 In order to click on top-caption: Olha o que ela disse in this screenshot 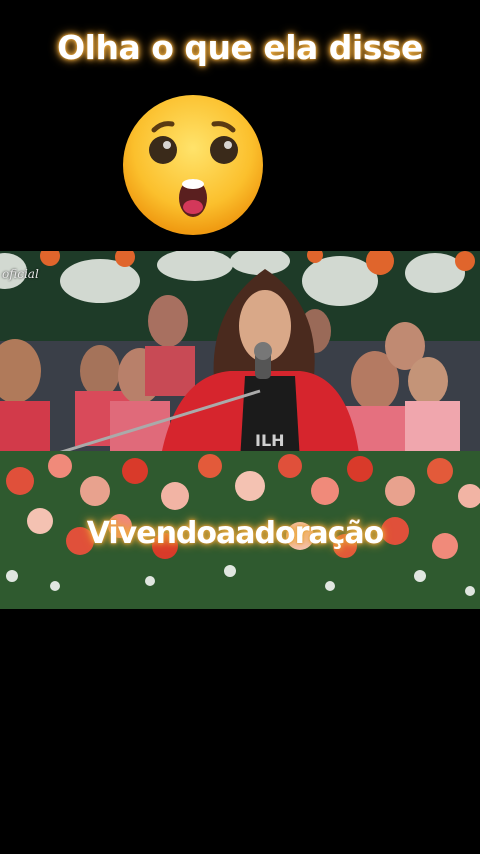, I will do `click(240, 47)`.